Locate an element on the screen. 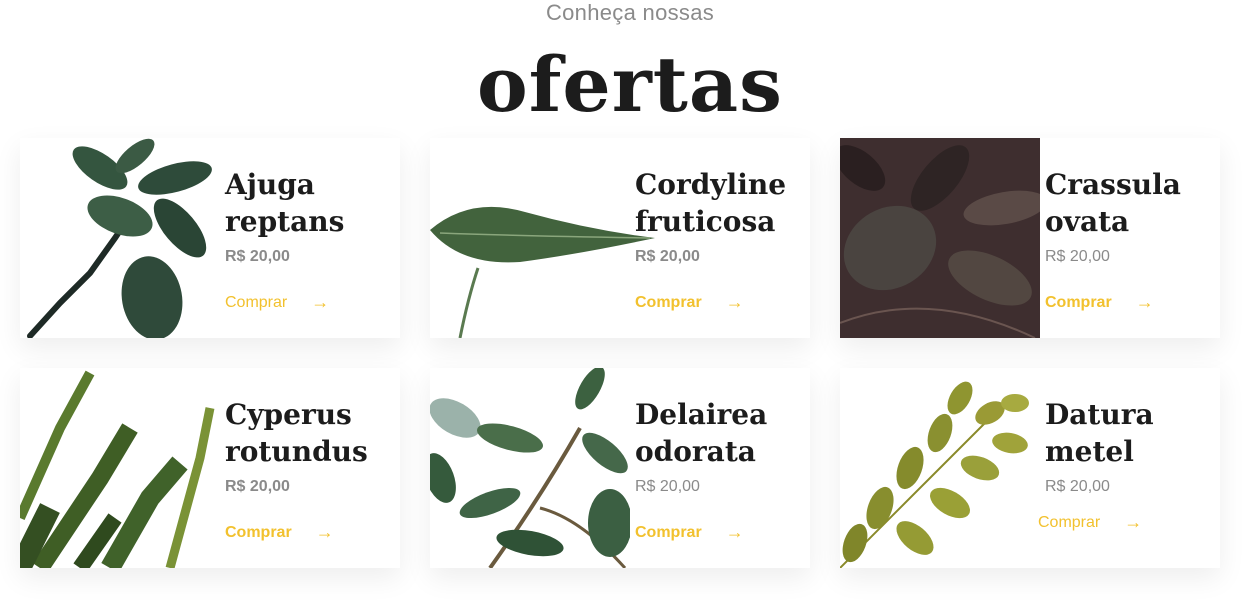 The height and width of the screenshot is (608, 1260). product-name: Cordyline fruticosa is located at coordinates (711, 203).